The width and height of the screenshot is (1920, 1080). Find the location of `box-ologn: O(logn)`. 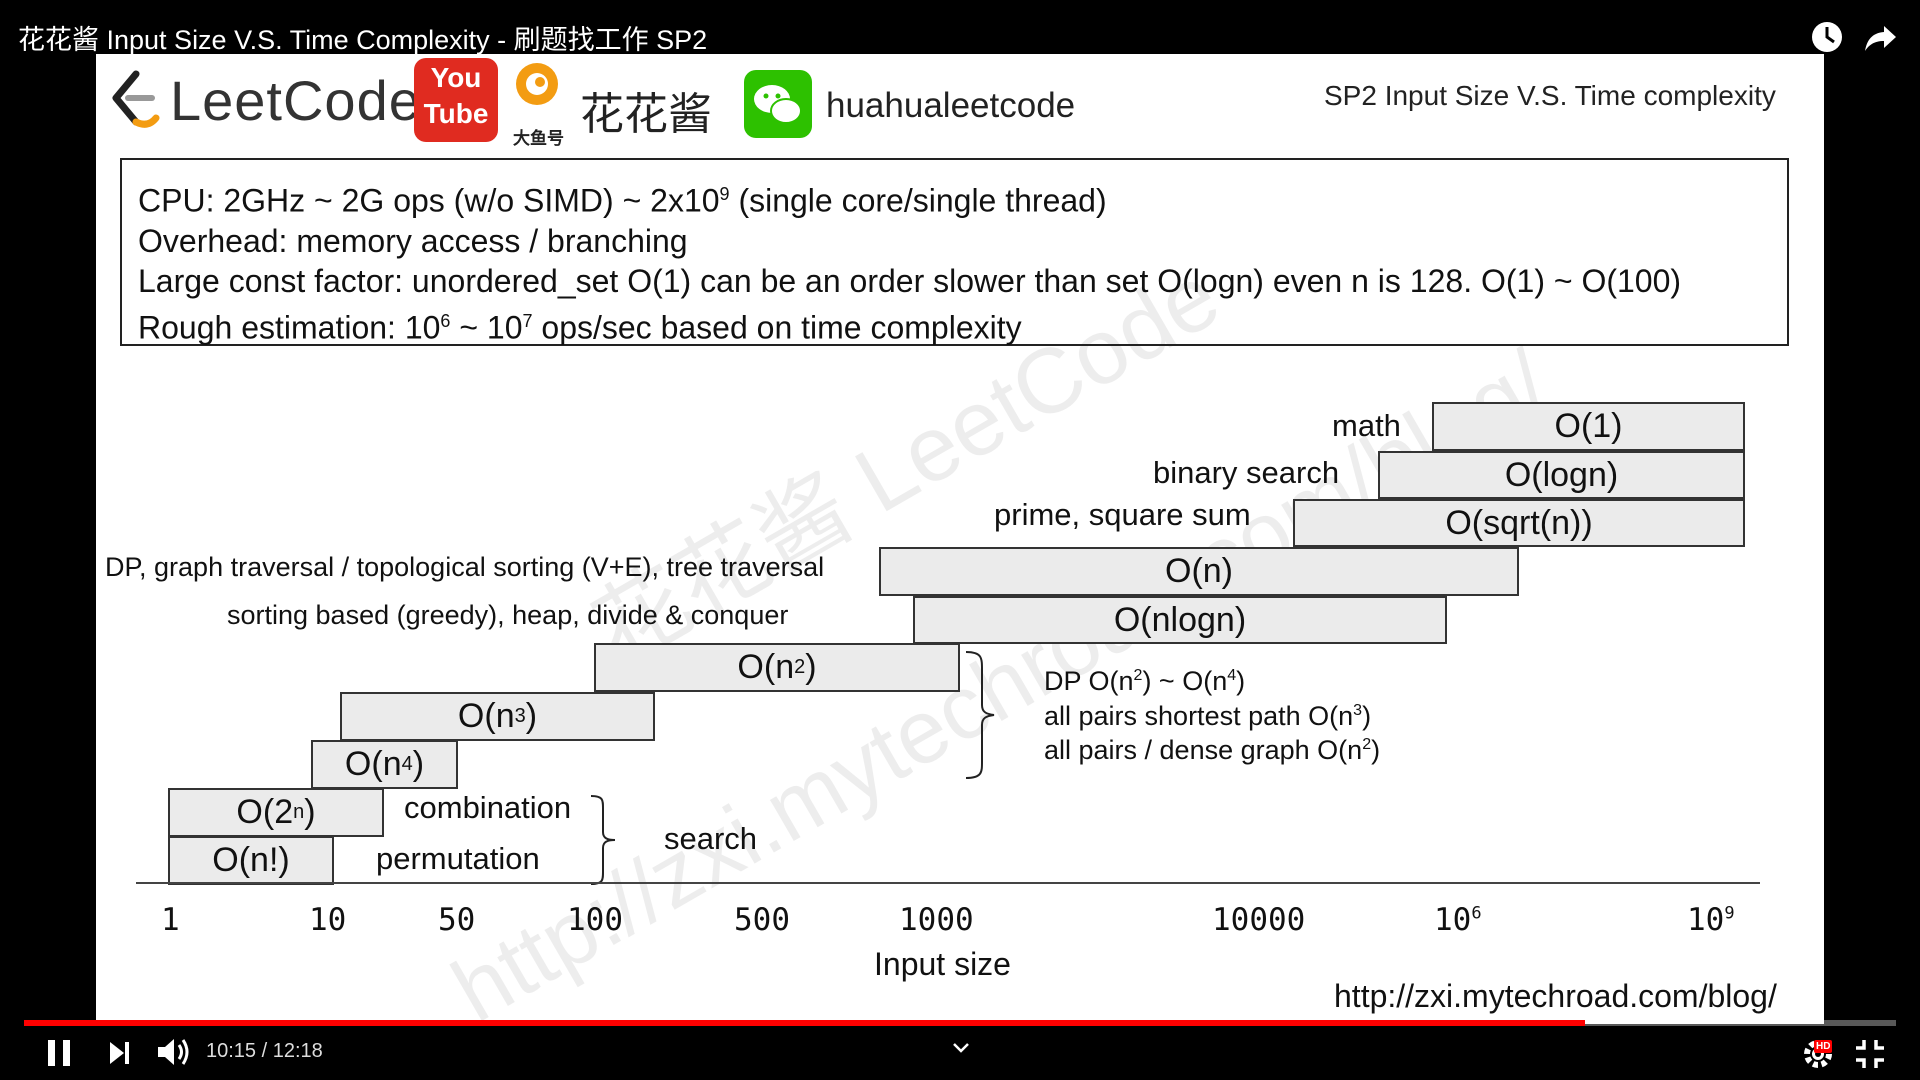

box-ologn: O(logn) is located at coordinates (1561, 475).